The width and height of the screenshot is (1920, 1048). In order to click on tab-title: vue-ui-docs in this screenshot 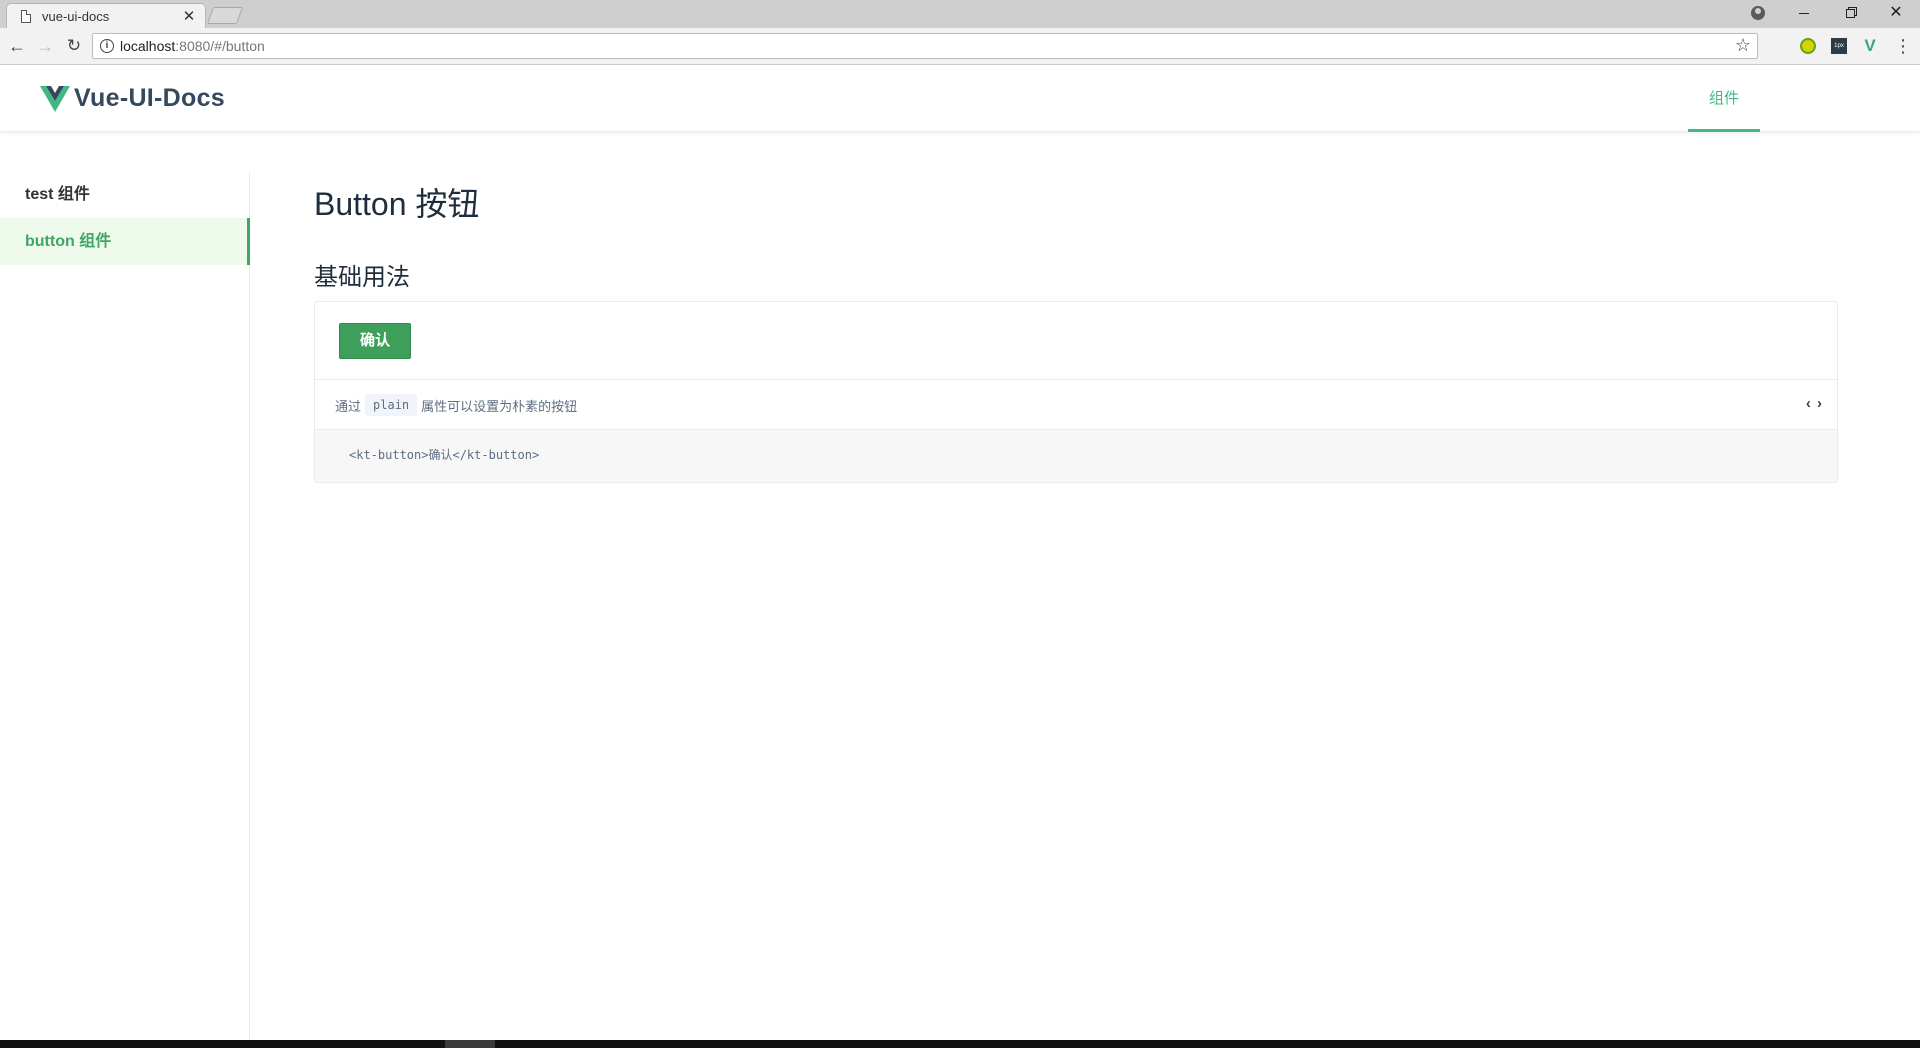, I will do `click(76, 16)`.